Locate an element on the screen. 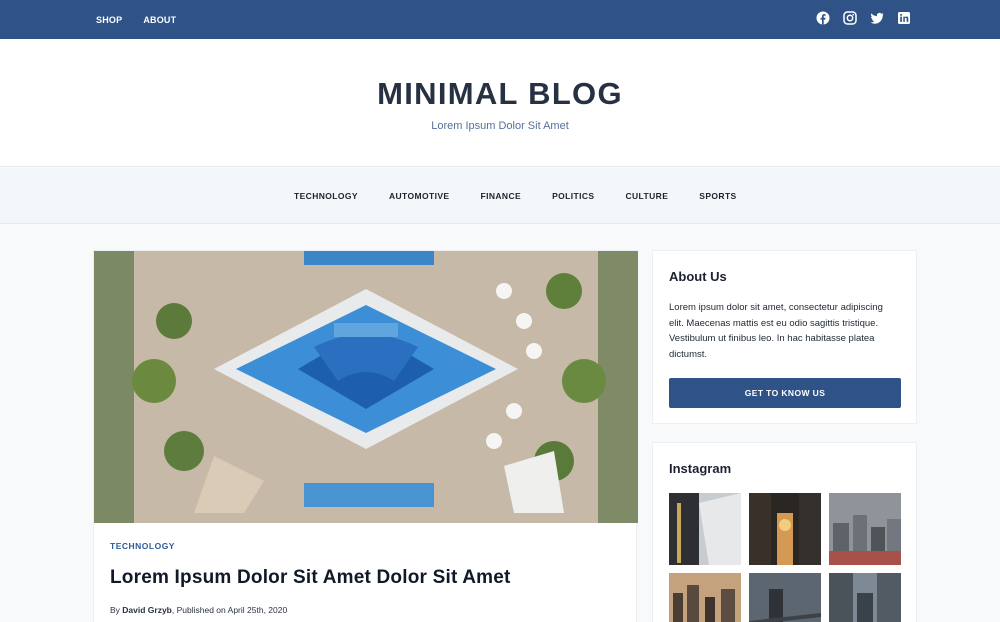  blog-title: MINIMAL BLOG is located at coordinates (500, 94).